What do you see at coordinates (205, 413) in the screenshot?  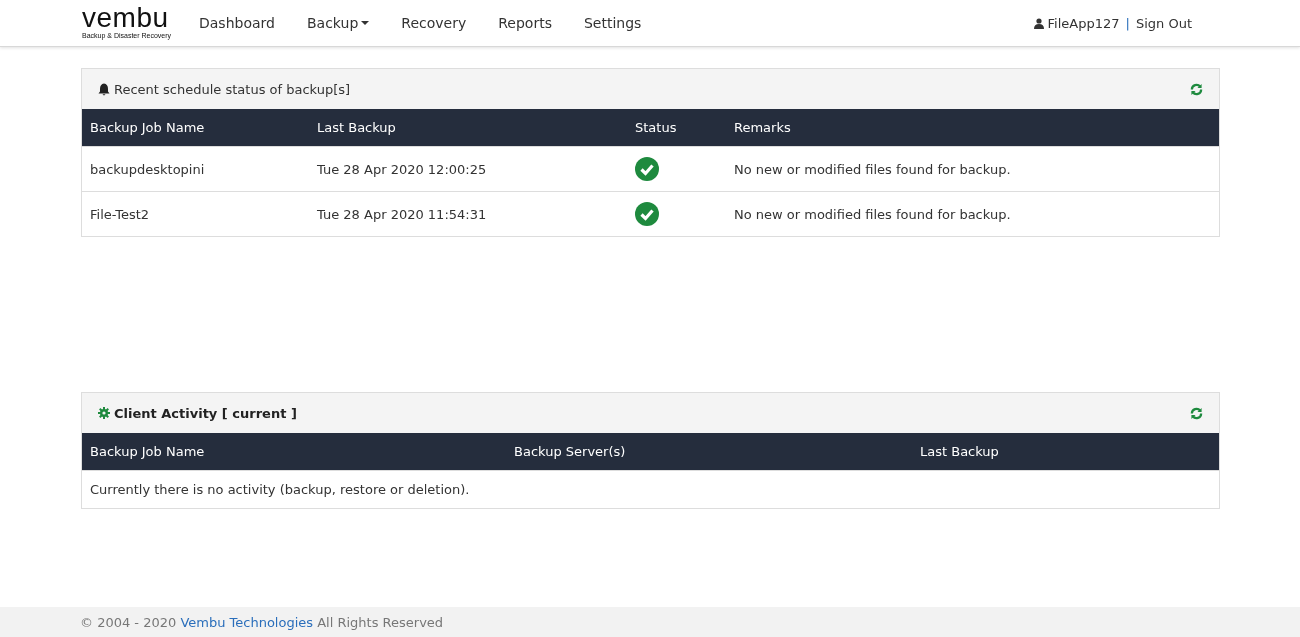 I see `panel-title: Client Activity [ current ]` at bounding box center [205, 413].